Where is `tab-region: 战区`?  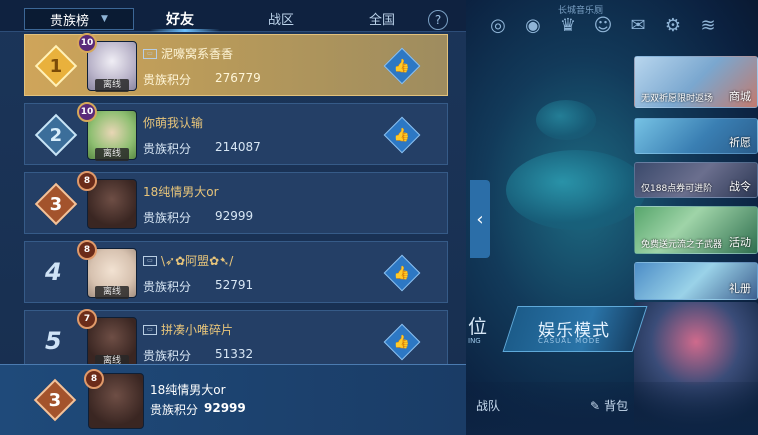 tab-region: 战区 is located at coordinates (281, 18).